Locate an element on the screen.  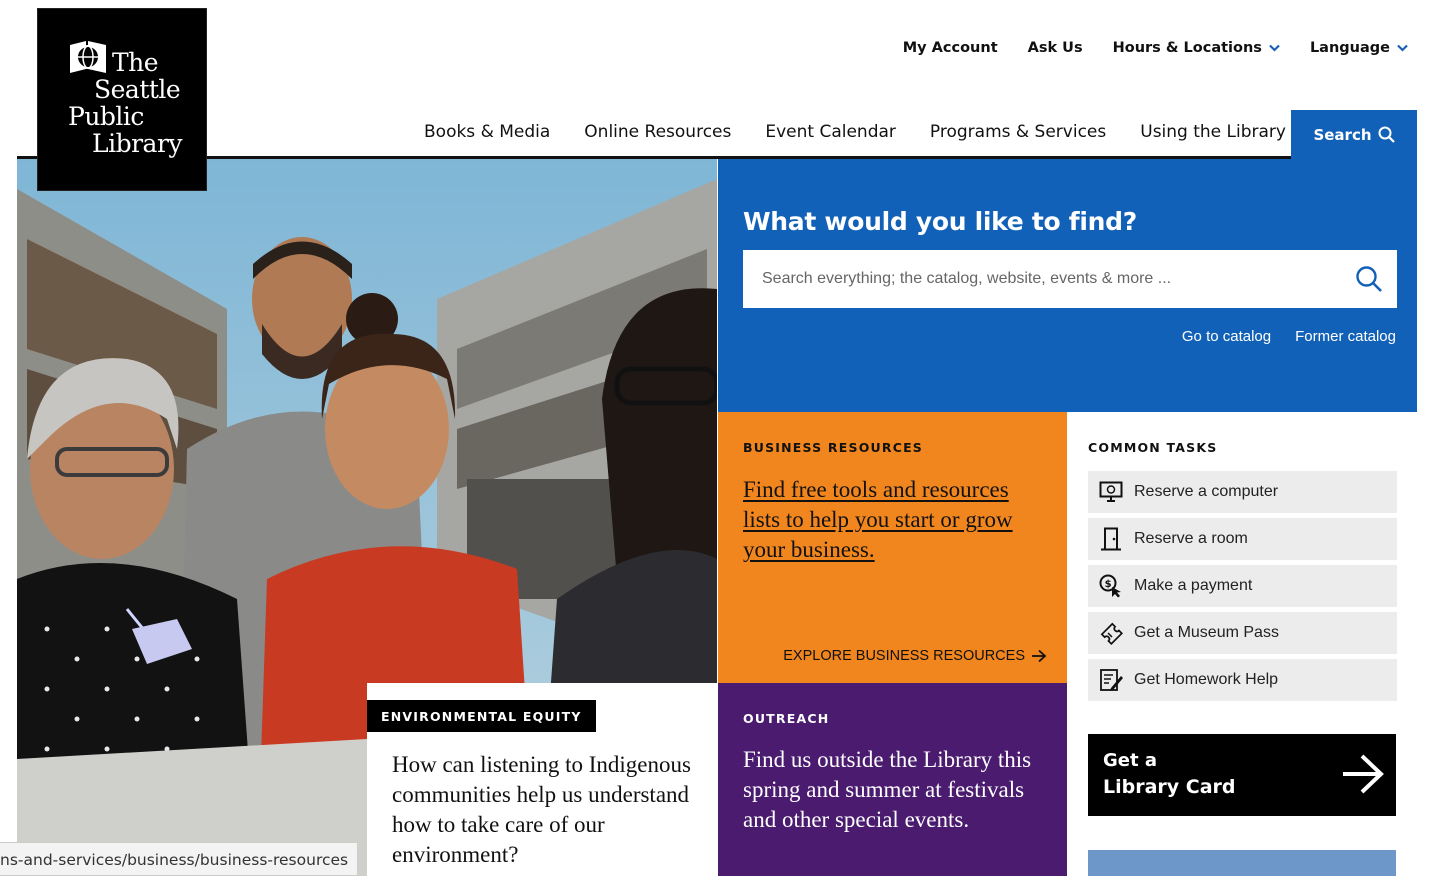
task-homework-help: Get Homework Help is located at coordinates (1242, 680).